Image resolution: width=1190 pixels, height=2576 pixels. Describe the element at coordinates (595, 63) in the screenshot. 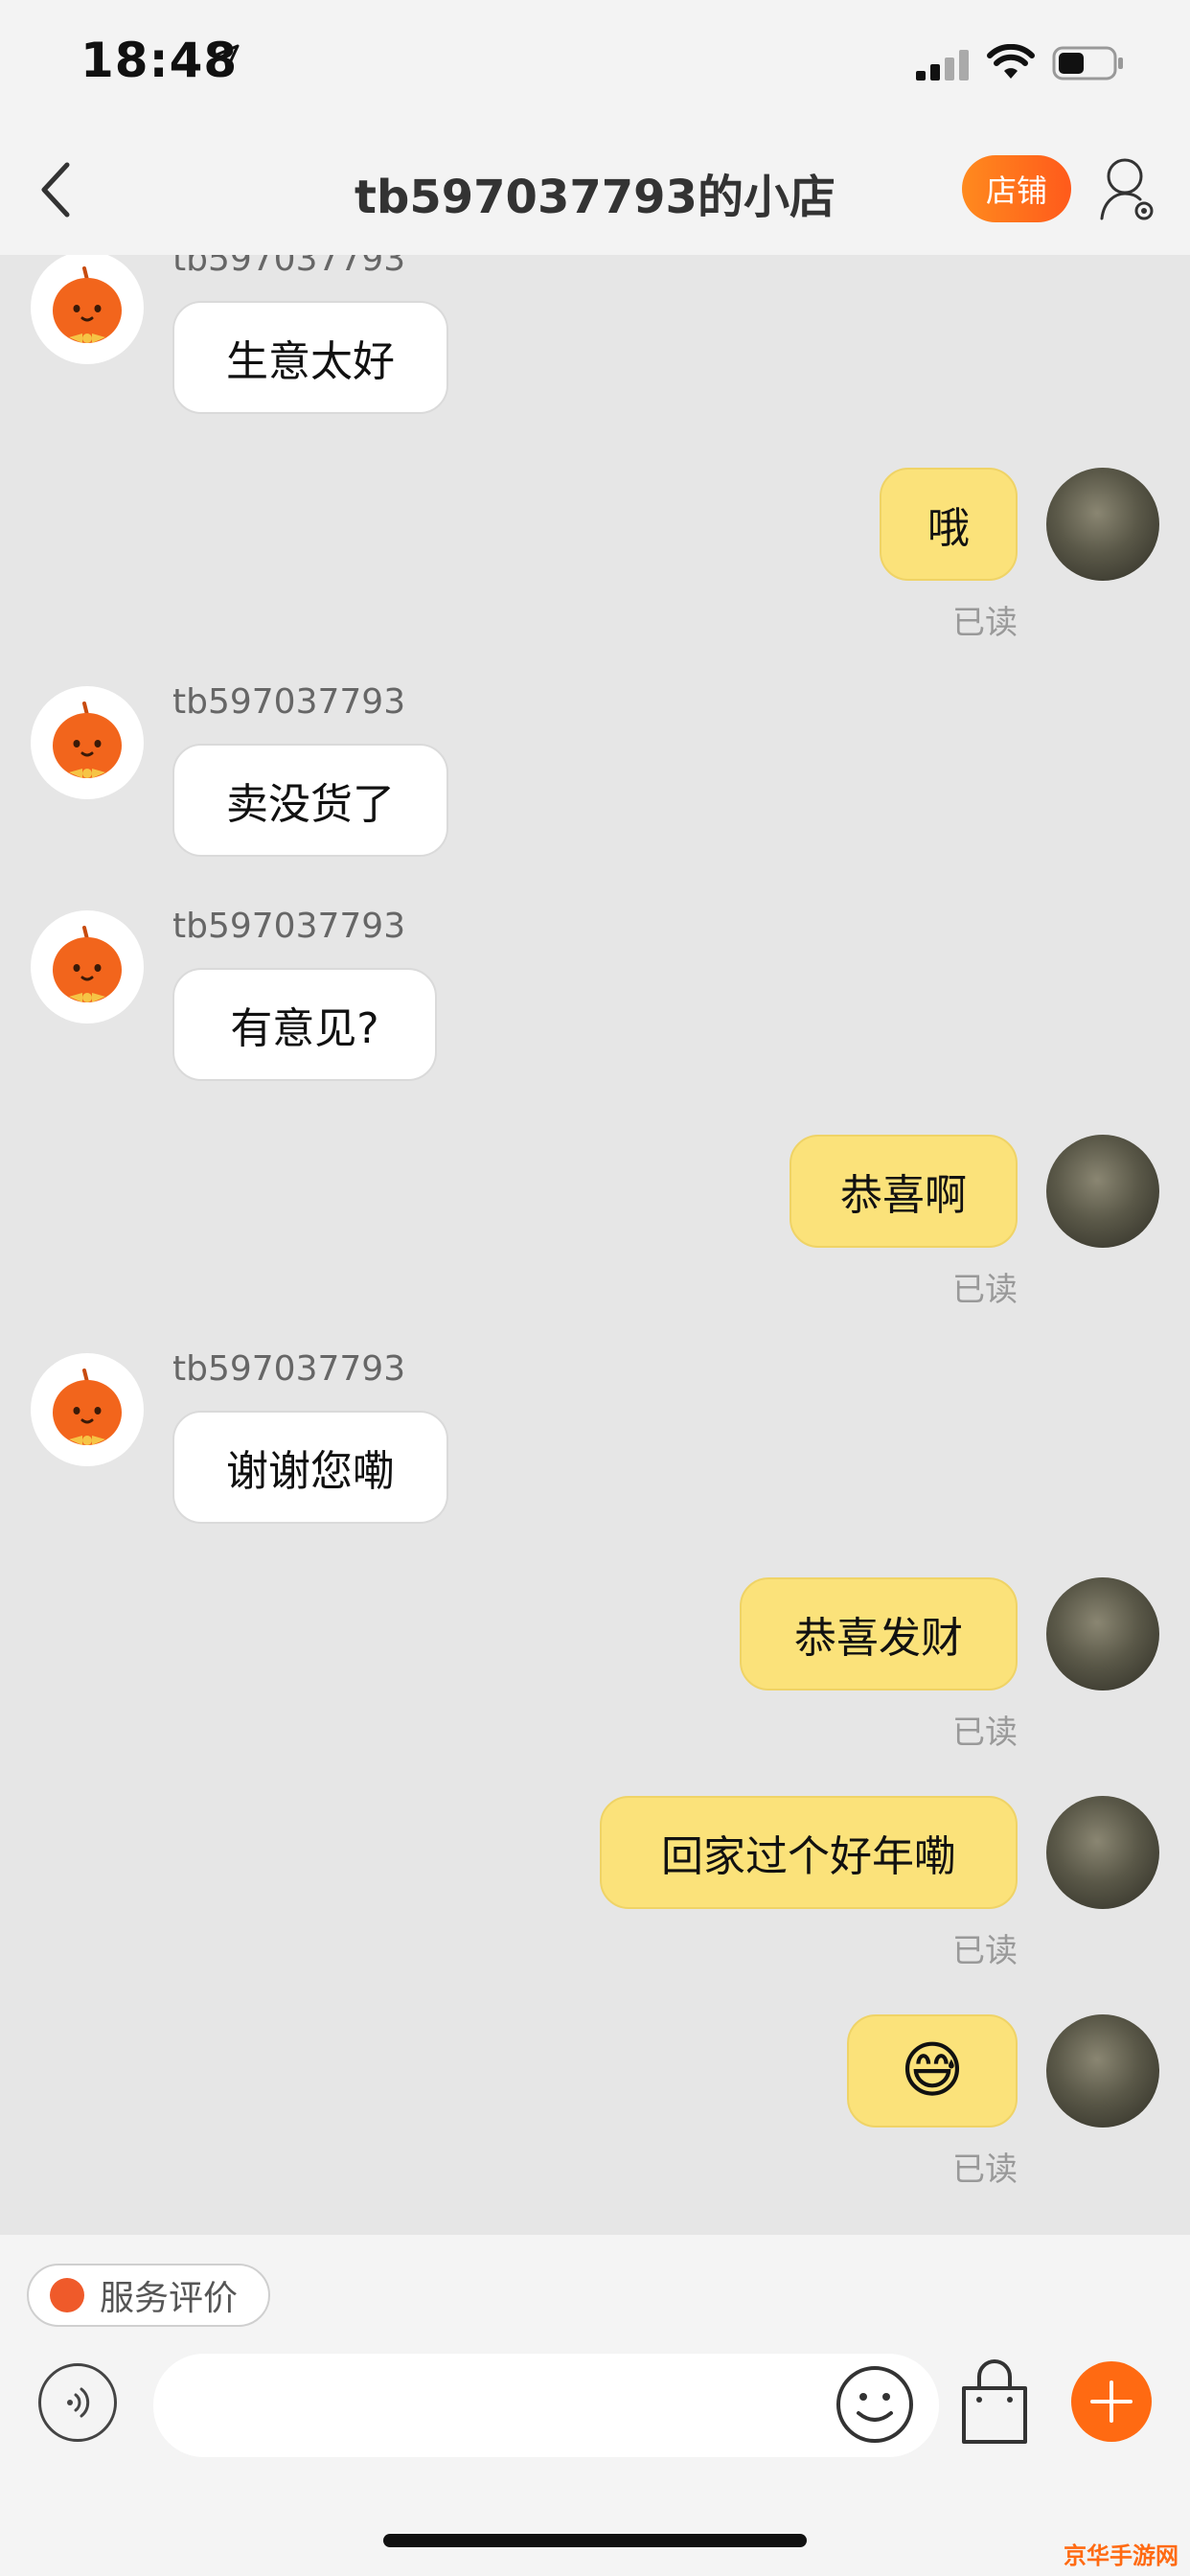

I see `status-bar: 18:48` at that location.